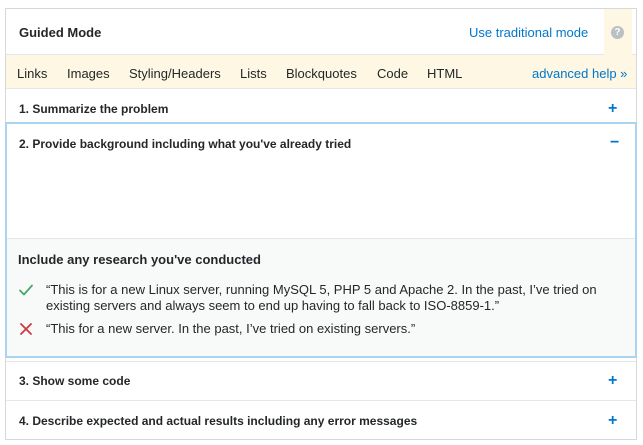 The height and width of the screenshot is (445, 643). I want to click on help-icon: ?, so click(617, 32).